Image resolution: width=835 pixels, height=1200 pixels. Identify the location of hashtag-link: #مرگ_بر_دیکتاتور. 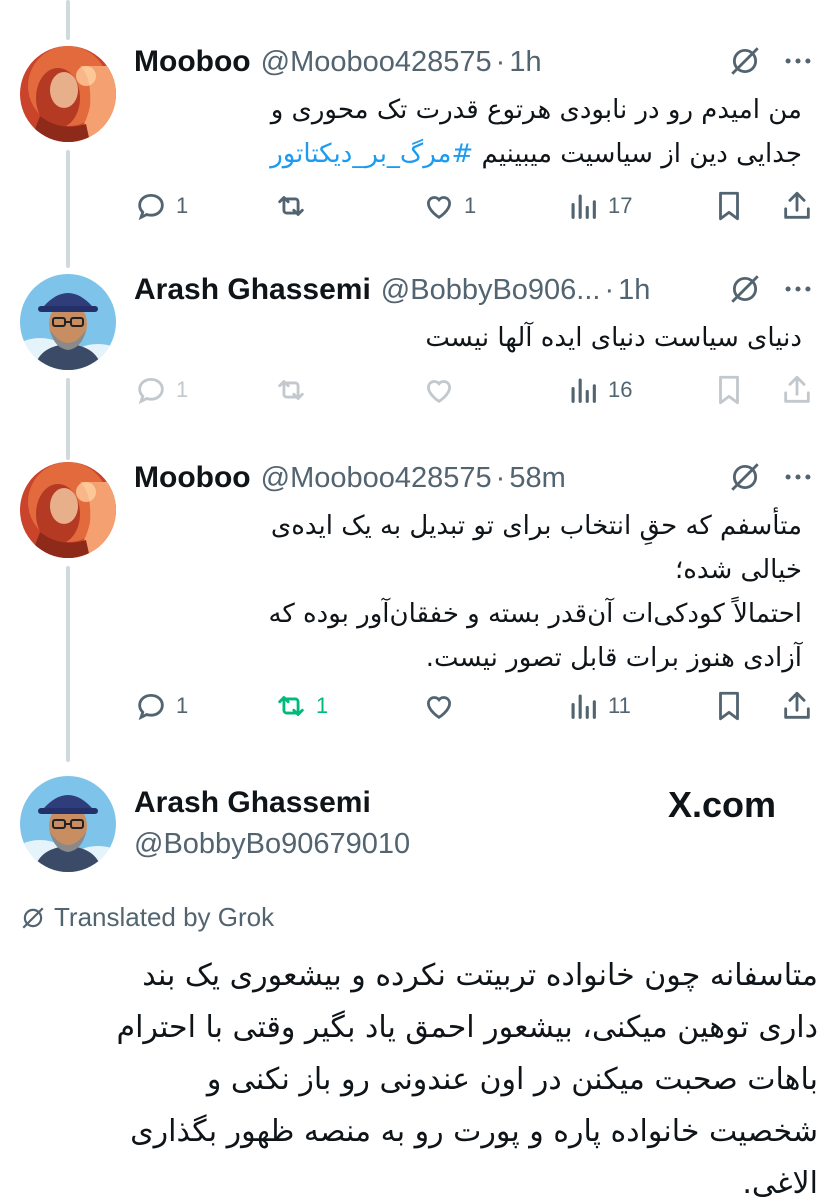
(371, 154).